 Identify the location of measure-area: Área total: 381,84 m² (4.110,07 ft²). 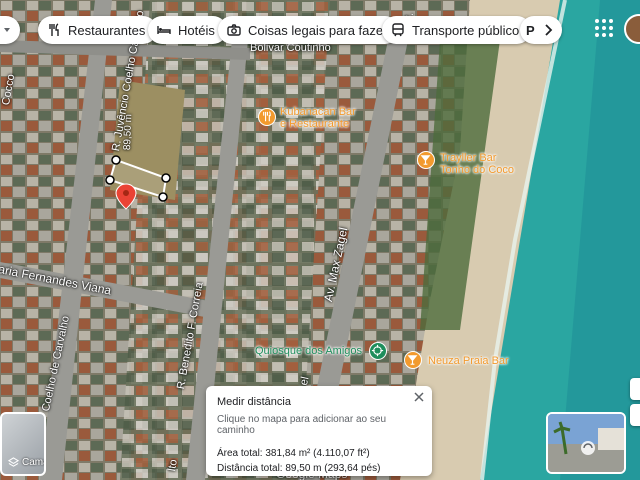
(293, 453).